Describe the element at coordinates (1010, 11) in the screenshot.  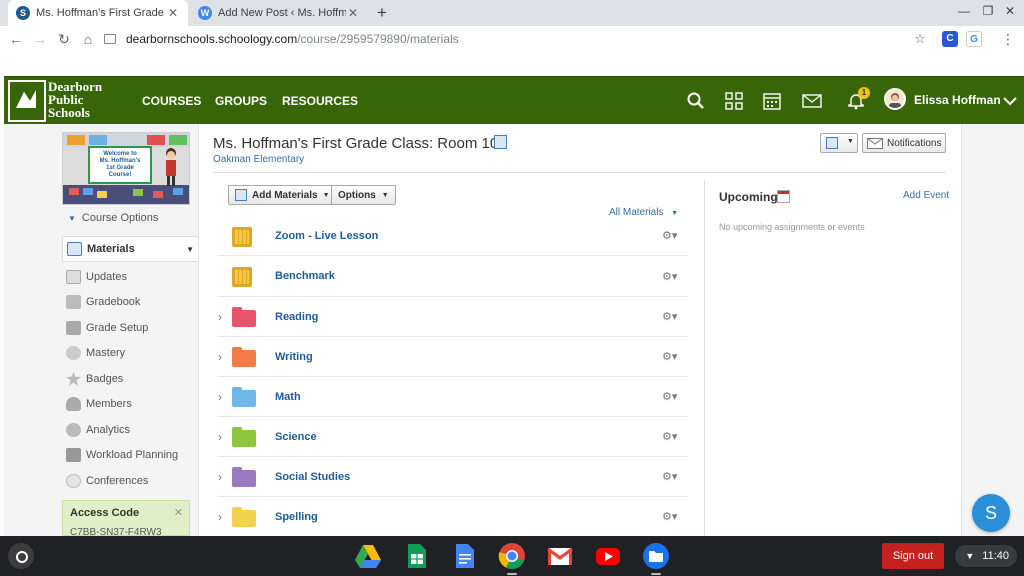
I see `close-window-icon: ✕` at that location.